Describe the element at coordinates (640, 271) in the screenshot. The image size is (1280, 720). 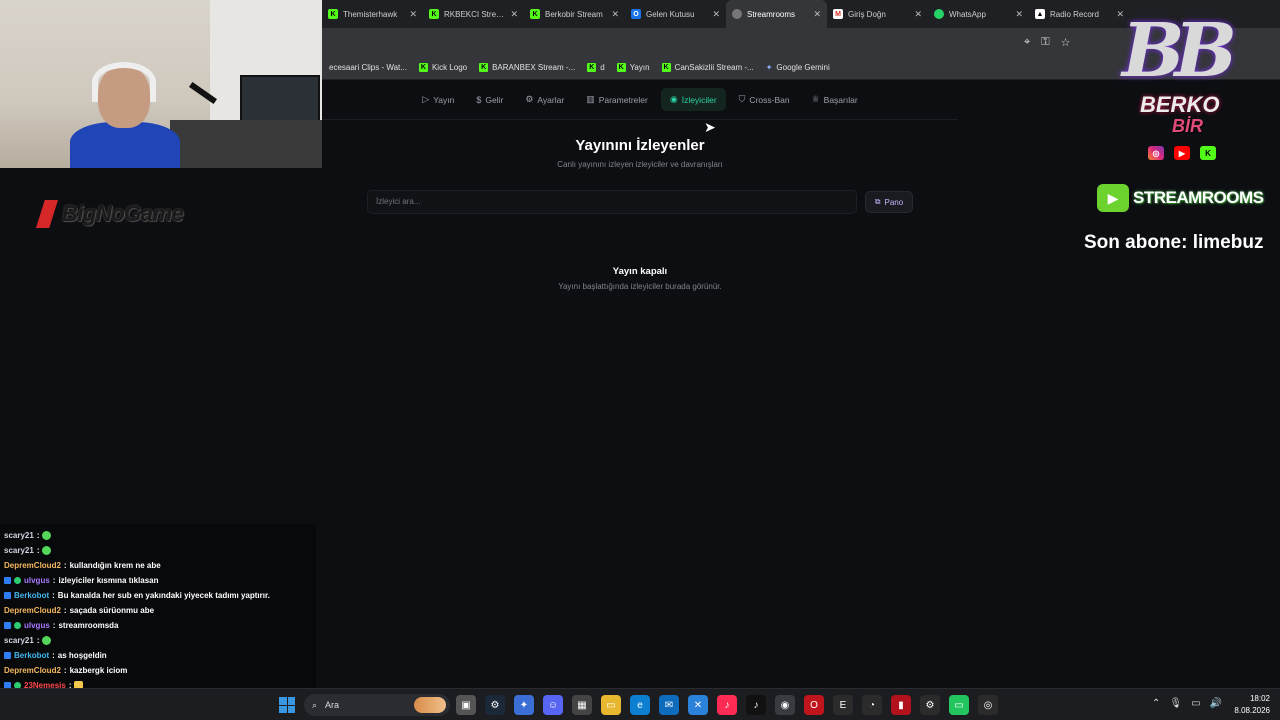
I see `empty-state-title: Yayın kapalı` at that location.